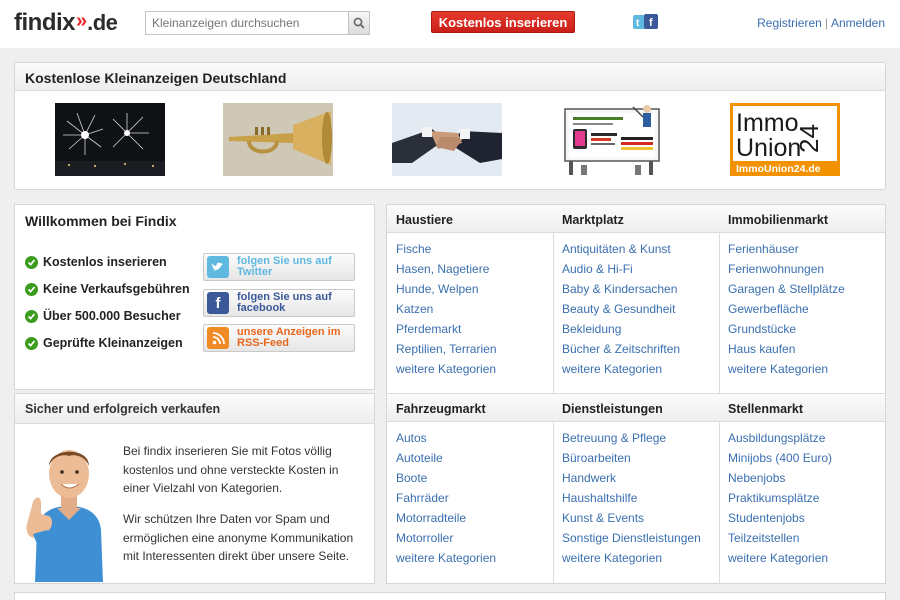 The height and width of the screenshot is (600, 900). I want to click on category-title: Fahrzeugmarkt, so click(470, 408).